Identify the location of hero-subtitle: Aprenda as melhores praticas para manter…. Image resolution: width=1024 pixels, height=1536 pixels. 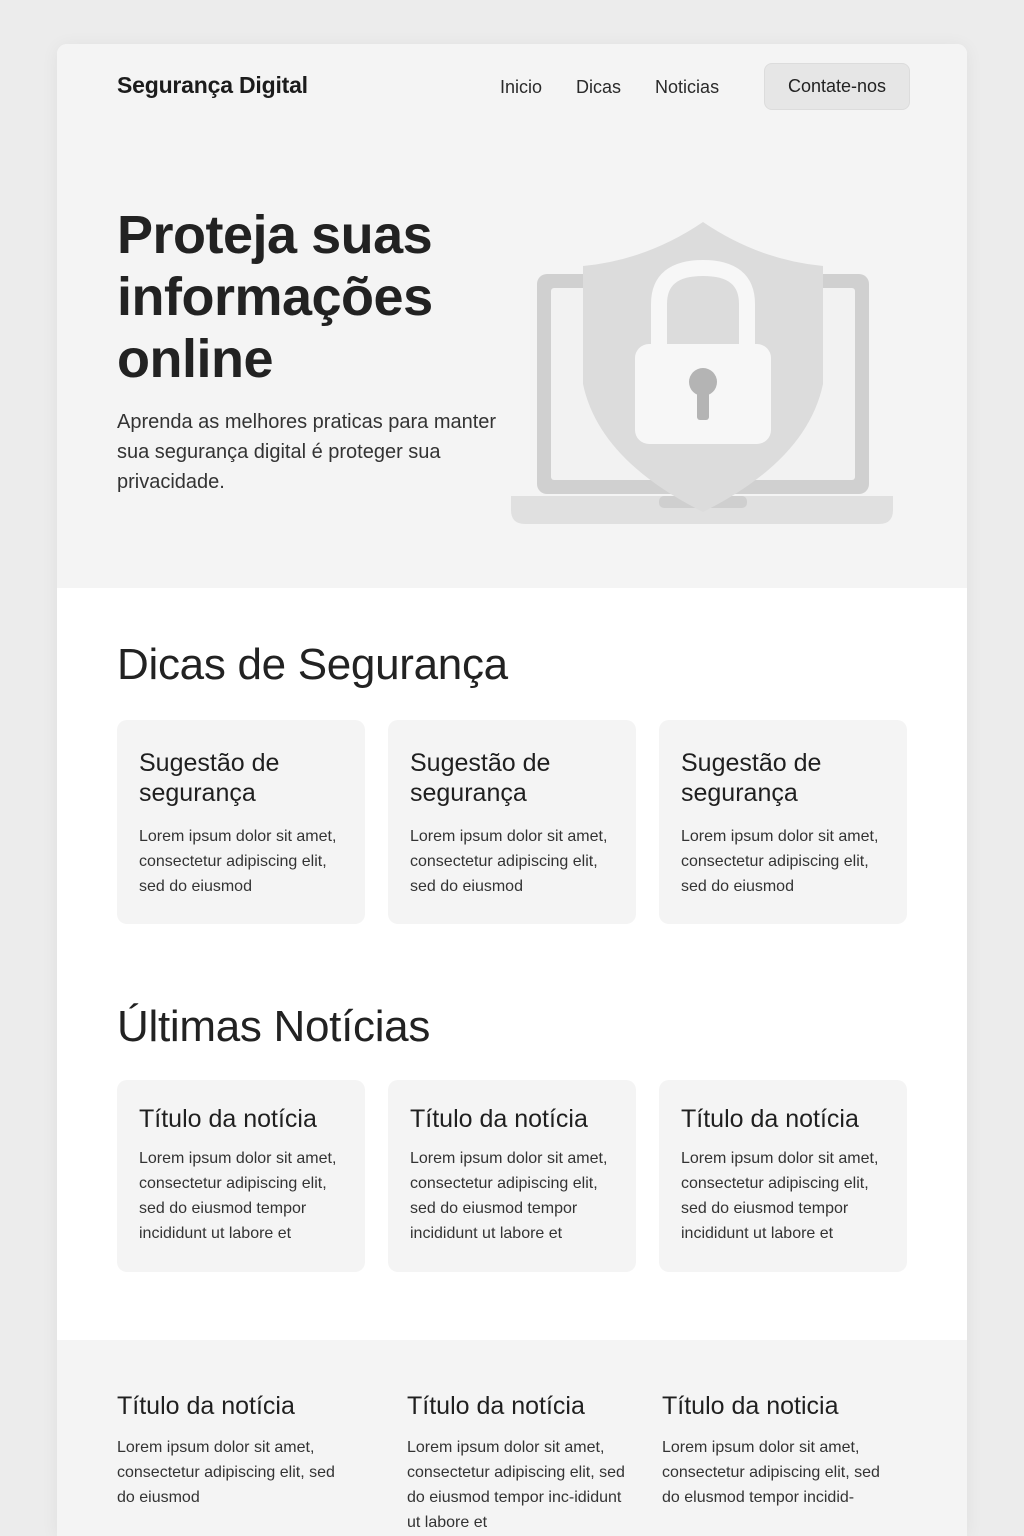
(307, 452).